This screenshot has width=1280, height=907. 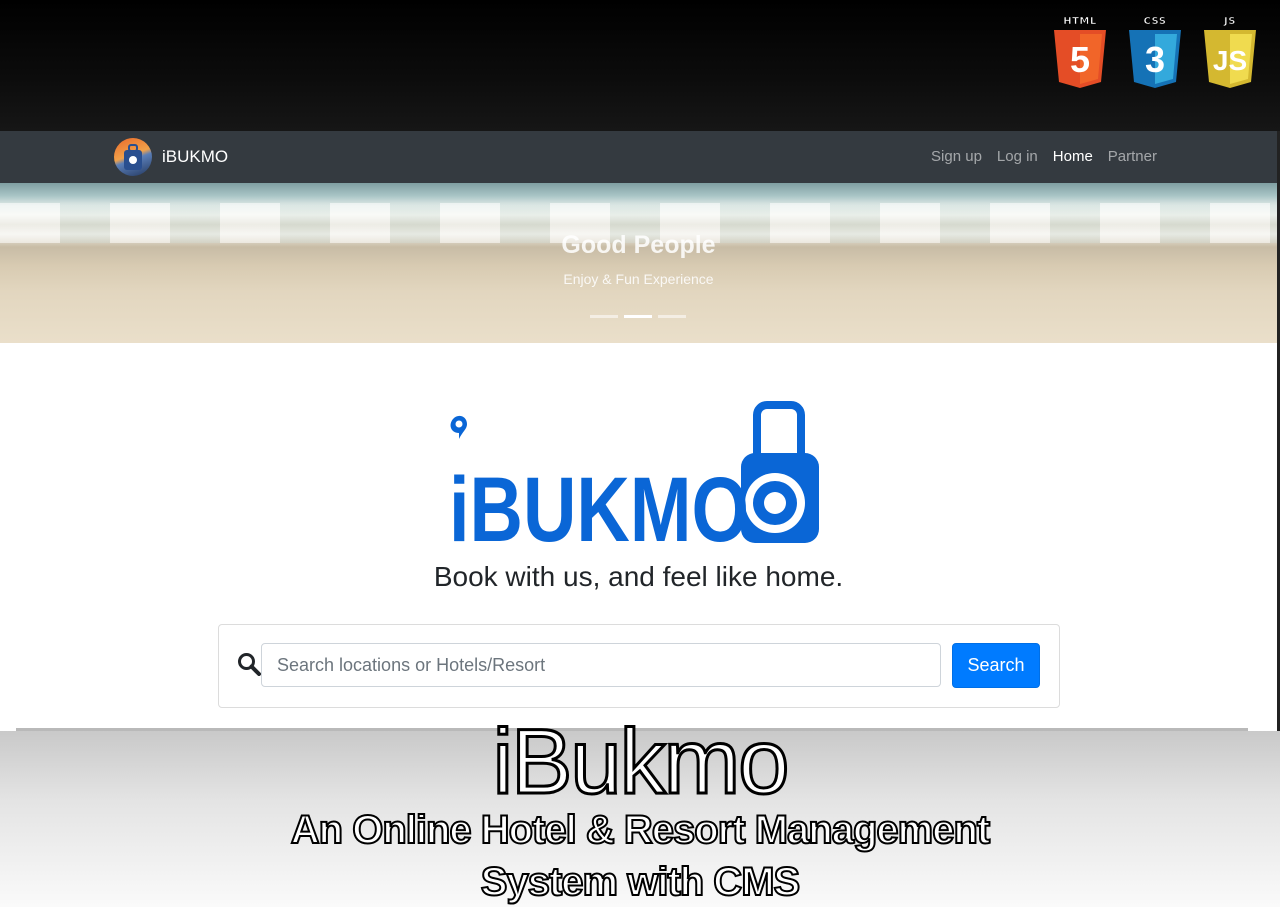 I want to click on nav-links: Sign up Log in Home Partner, so click(x=1044, y=156).